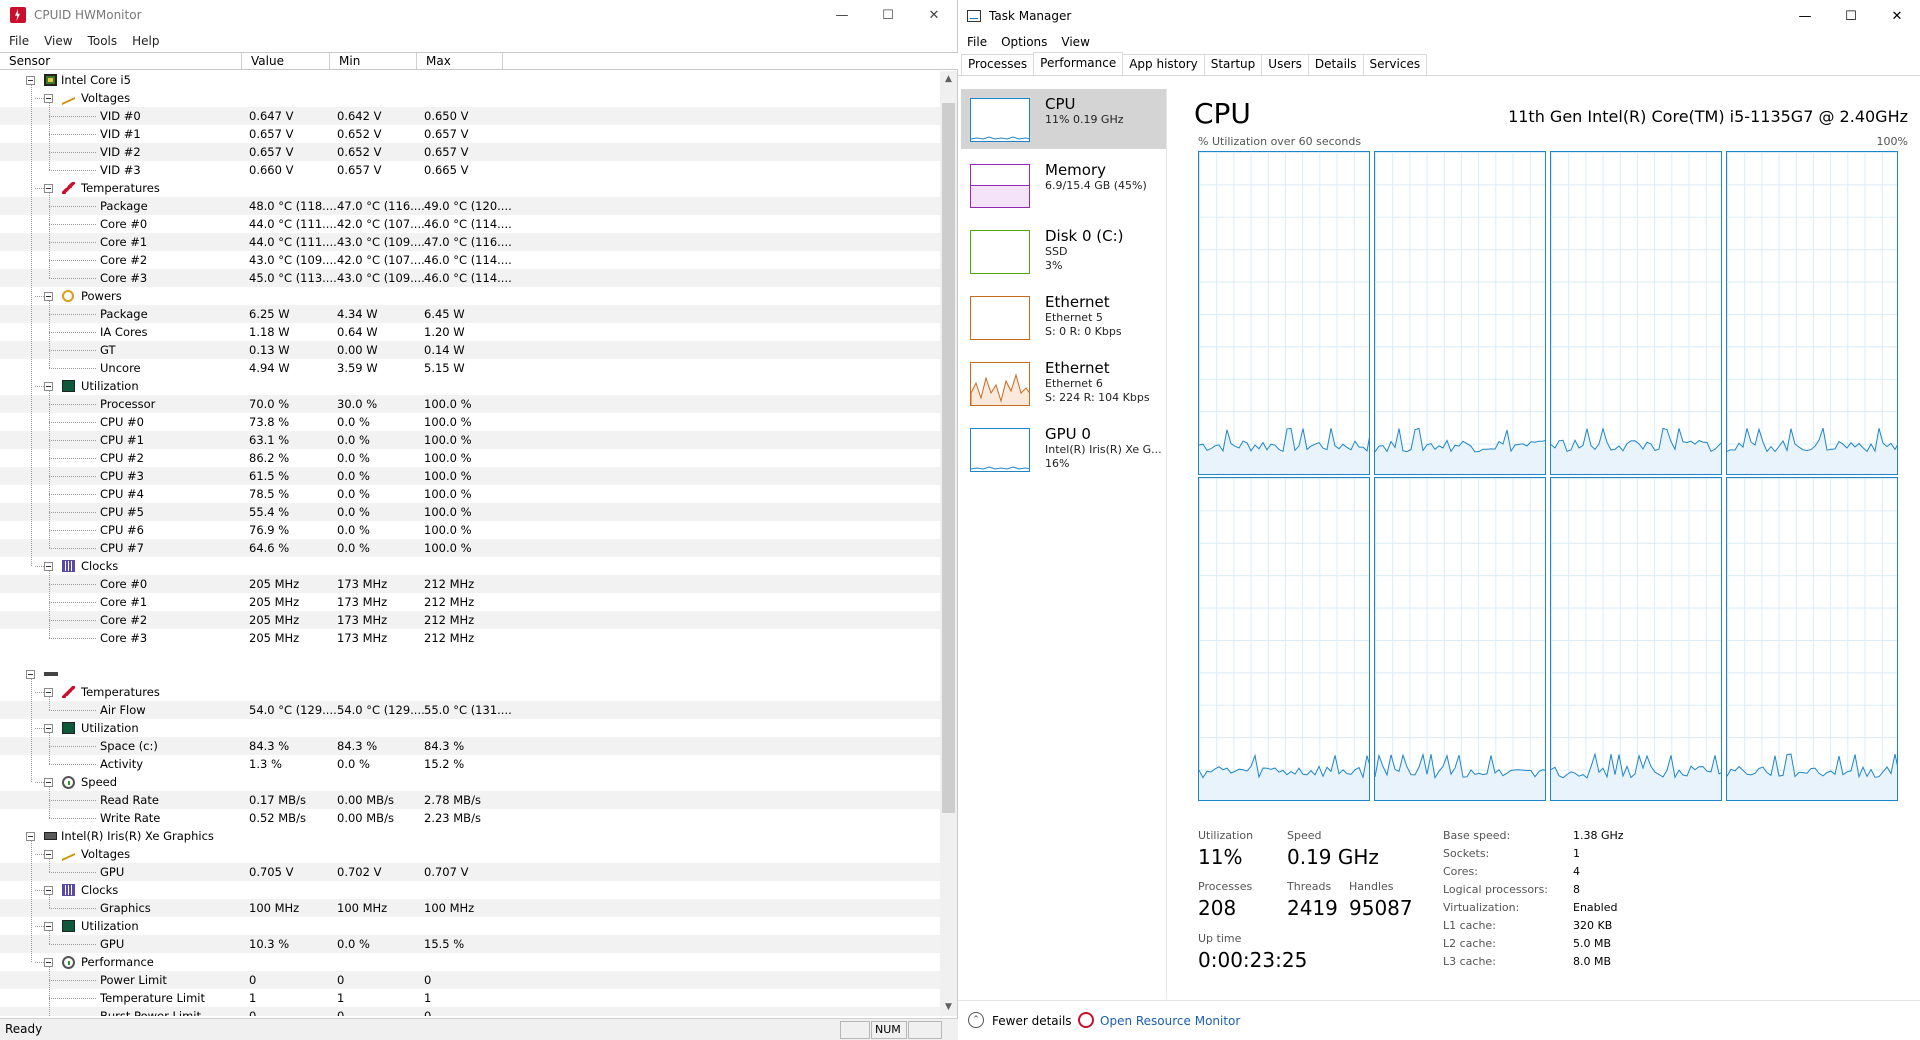 This screenshot has width=1920, height=1040. What do you see at coordinates (470, 512) in the screenshot?
I see `sensor-row: CPU #5 55.4 % 0.0 % 100.0 %` at bounding box center [470, 512].